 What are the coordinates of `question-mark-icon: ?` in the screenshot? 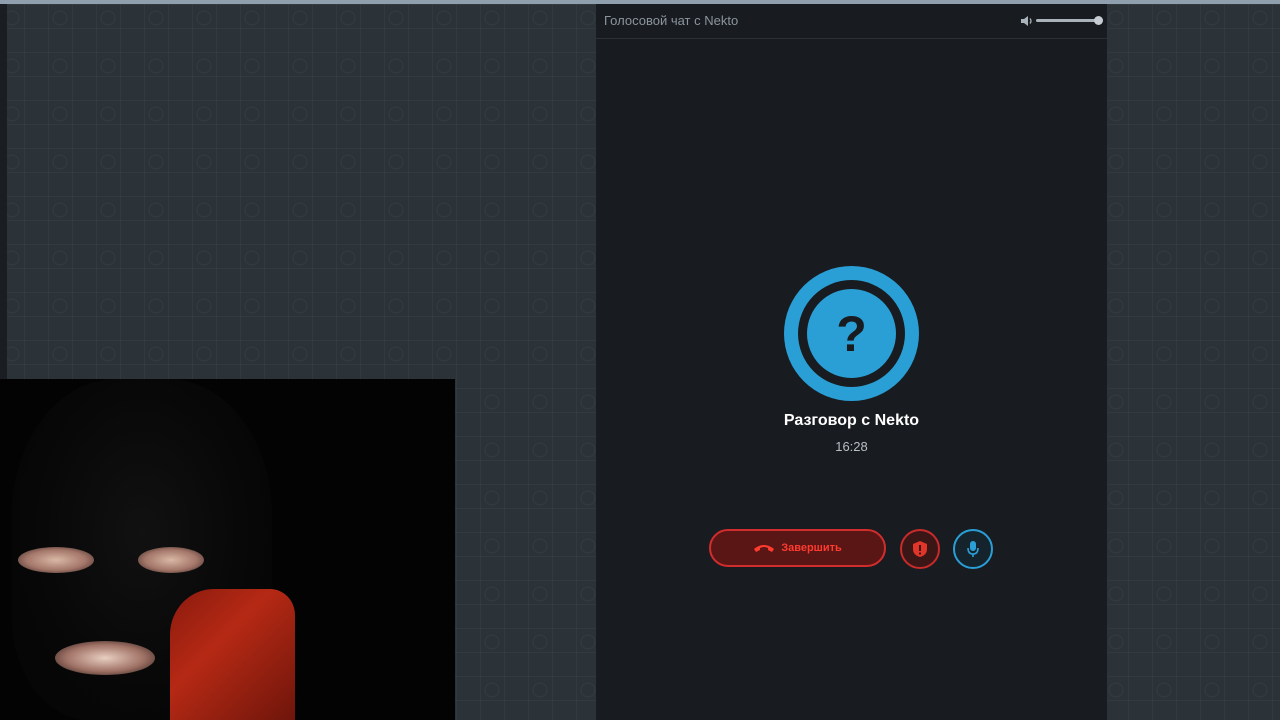 It's located at (851, 333).